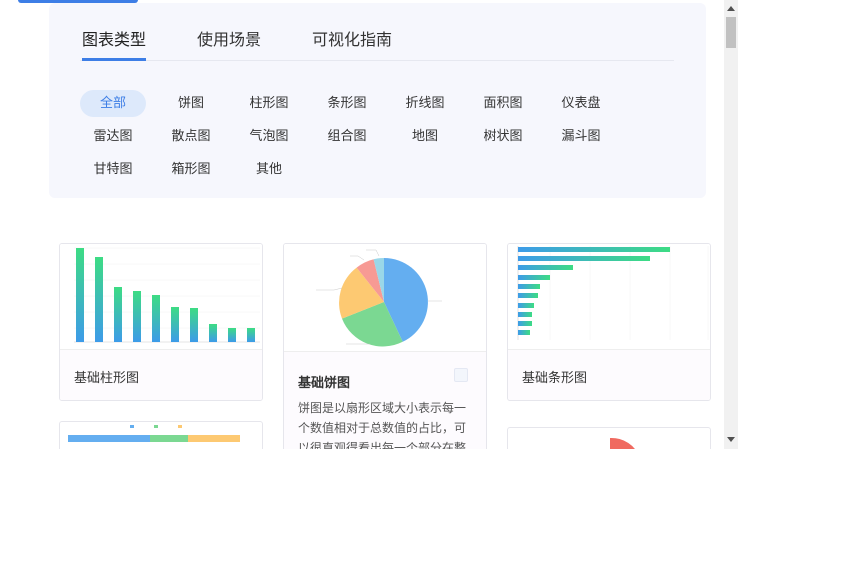  What do you see at coordinates (347, 136) in the screenshot?
I see `tag-combo: 组合图` at bounding box center [347, 136].